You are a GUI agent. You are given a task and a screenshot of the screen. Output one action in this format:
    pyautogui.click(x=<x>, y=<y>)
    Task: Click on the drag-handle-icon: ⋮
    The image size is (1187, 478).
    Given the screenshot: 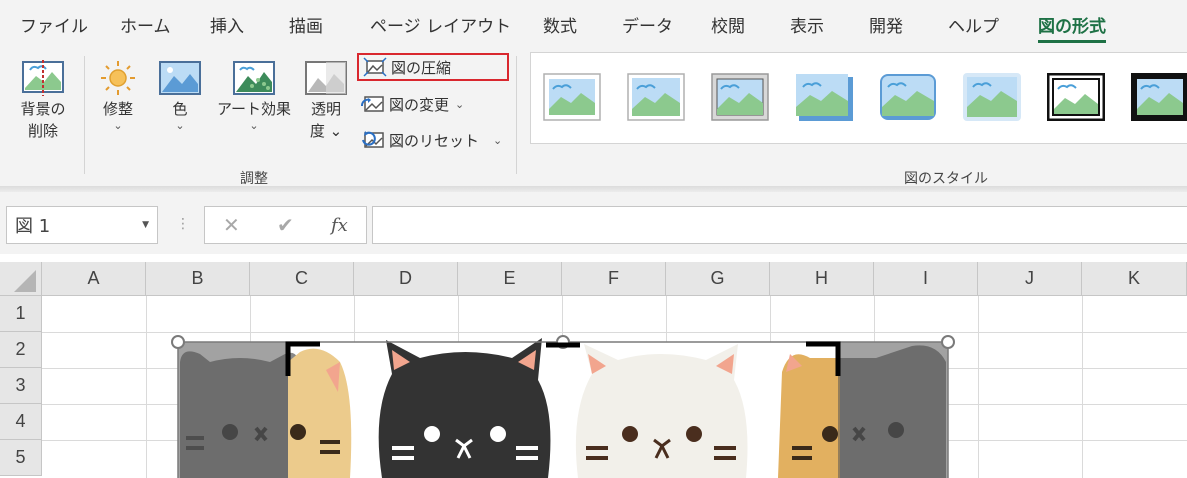 What is the action you would take?
    pyautogui.click(x=183, y=224)
    